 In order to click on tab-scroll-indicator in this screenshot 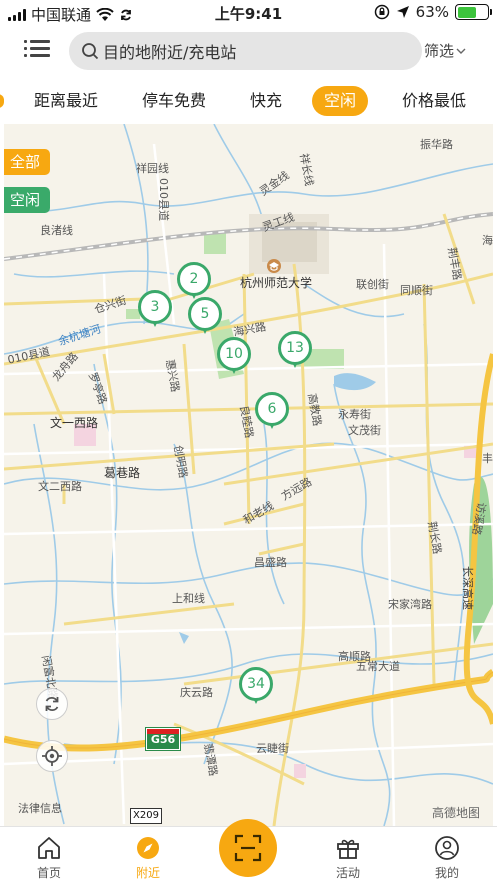, I will do `click(2, 101)`.